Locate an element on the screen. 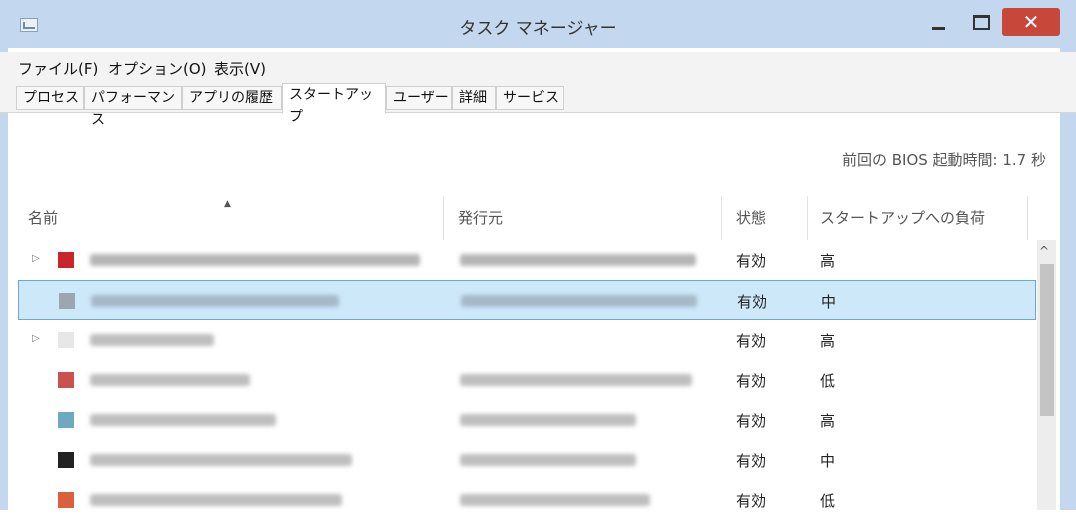  table-row-selected: 有効 中 is located at coordinates (527, 300).